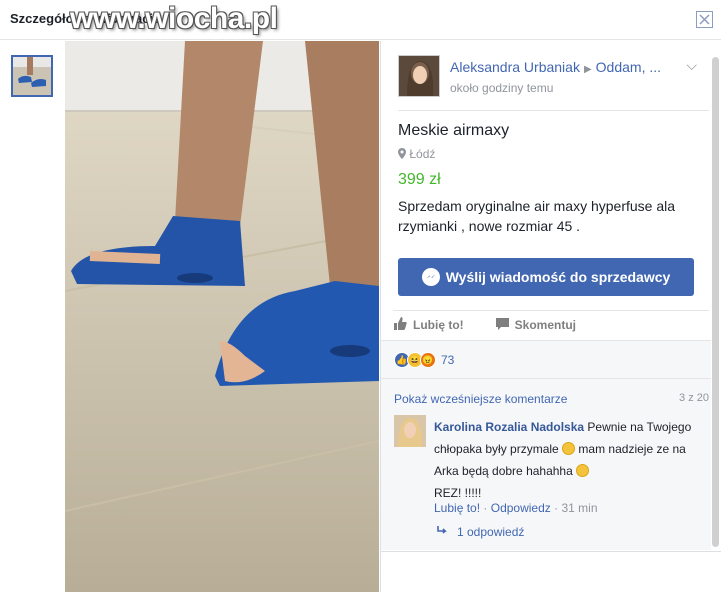  Describe the element at coordinates (430, 277) in the screenshot. I see `messenger-icon` at that location.